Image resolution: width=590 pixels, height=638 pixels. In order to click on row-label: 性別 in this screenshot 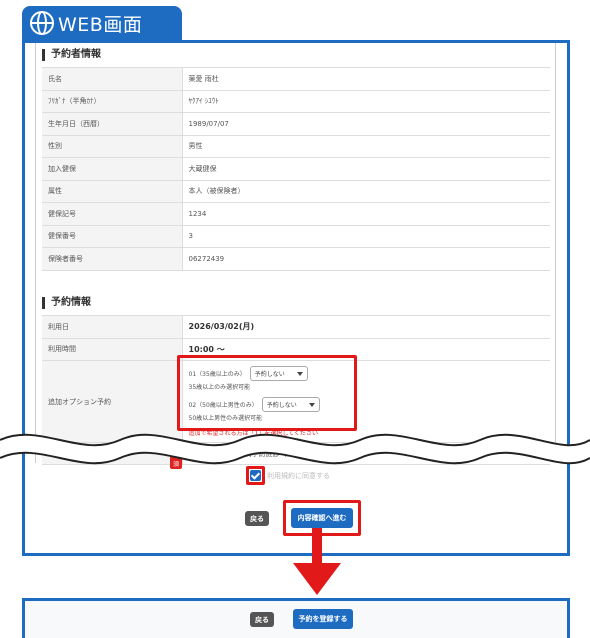, I will do `click(112, 146)`.